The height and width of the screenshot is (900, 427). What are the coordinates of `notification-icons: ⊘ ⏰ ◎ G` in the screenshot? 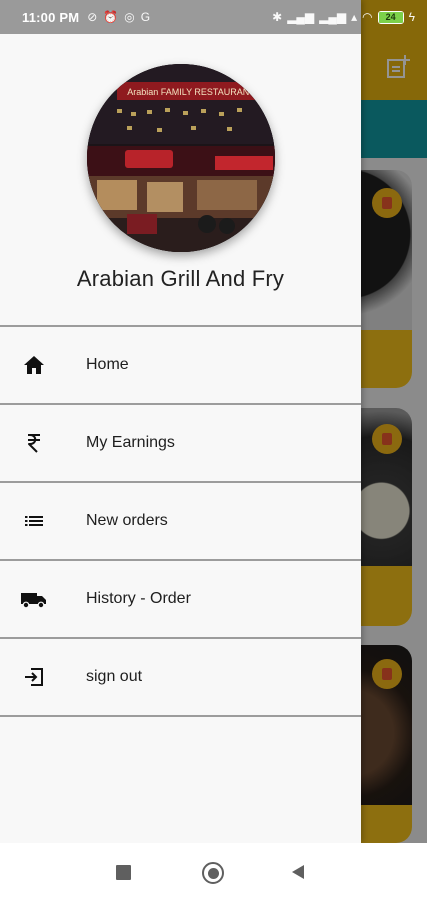 It's located at (118, 17).